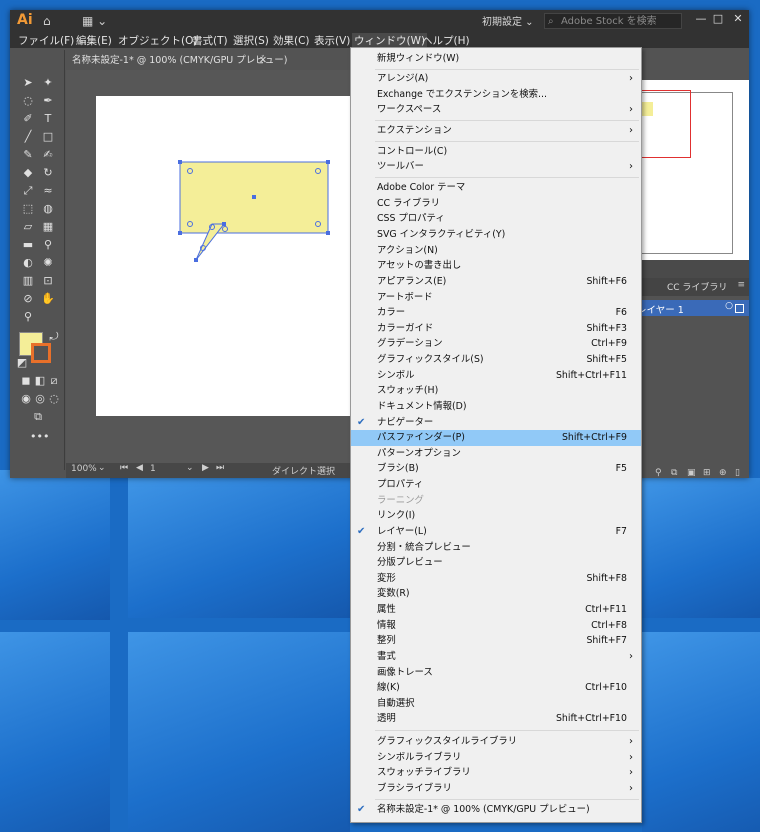 The image size is (760, 832). What do you see at coordinates (28, 245) in the screenshot?
I see `gradient-tool-icon: ▬` at bounding box center [28, 245].